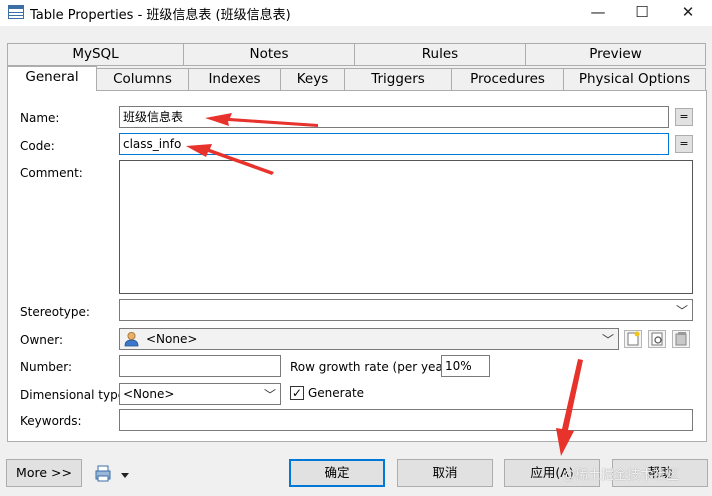  What do you see at coordinates (75, 395) in the screenshot?
I see `dimensional-type-label: Dimensional type:` at bounding box center [75, 395].